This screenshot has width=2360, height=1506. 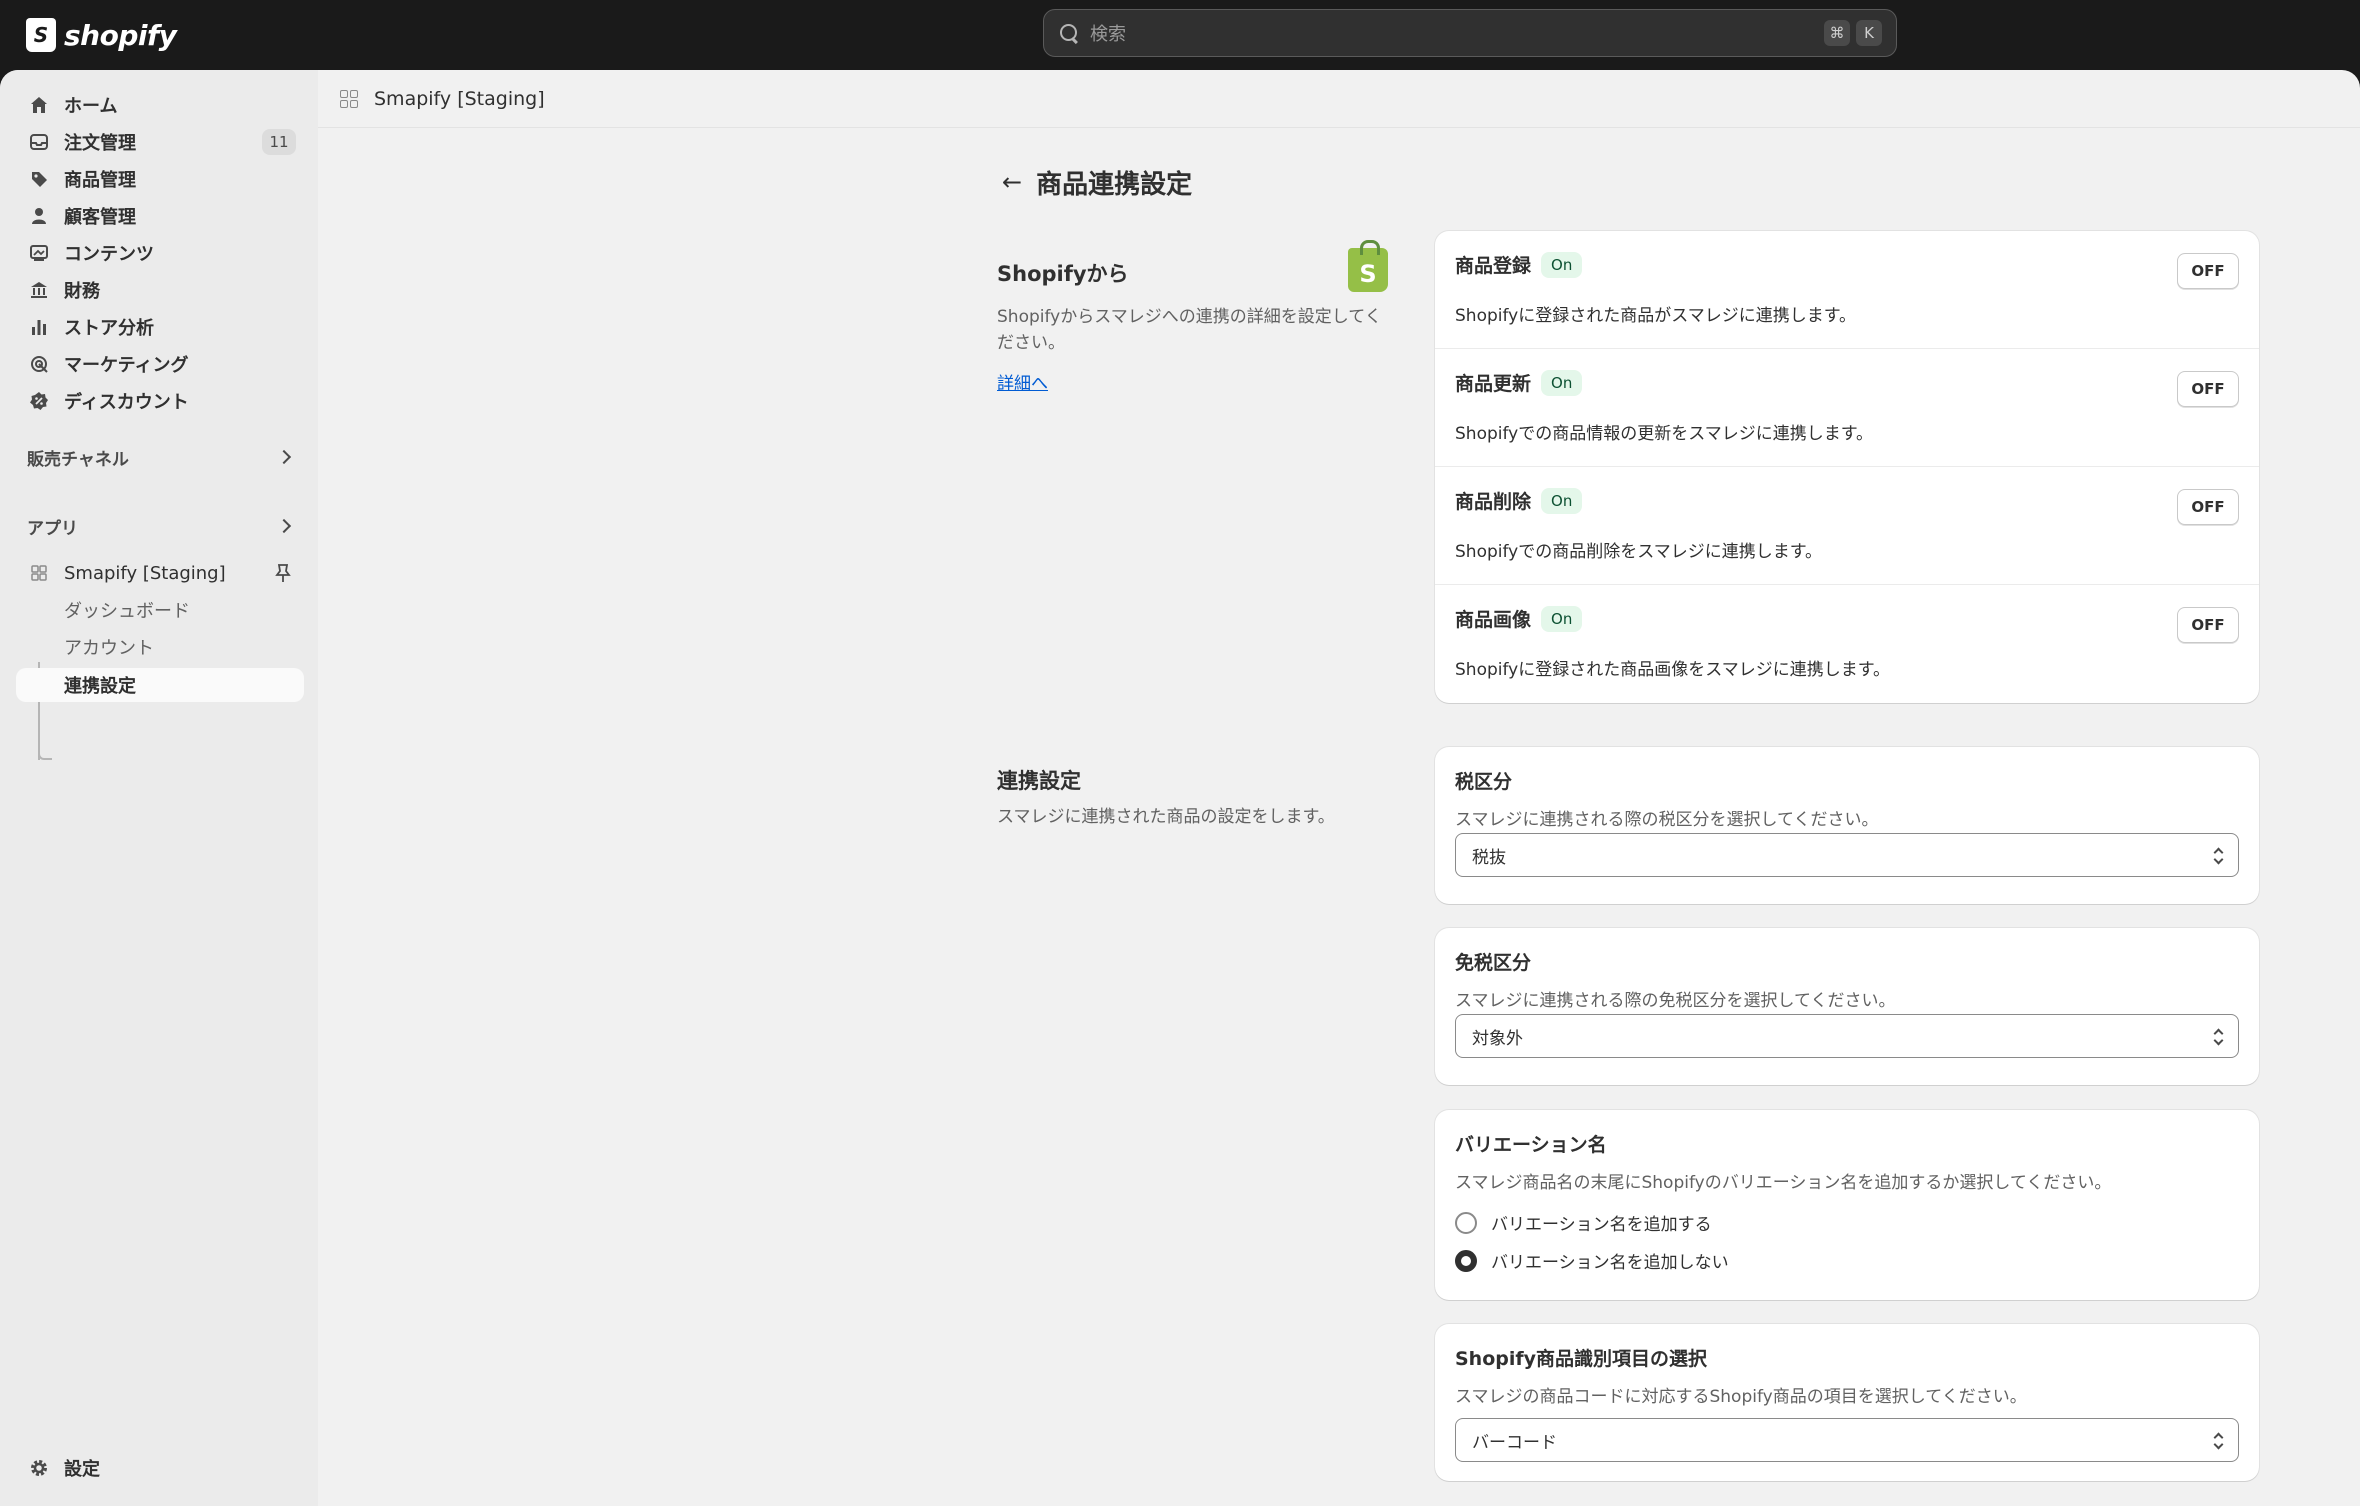 I want to click on radio-no-variation: バリエーション名を追加しない, so click(x=1592, y=1260).